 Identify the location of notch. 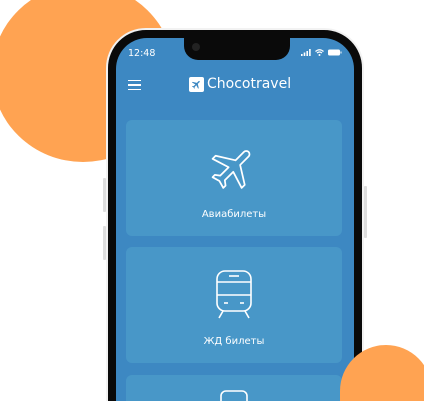
(237, 49).